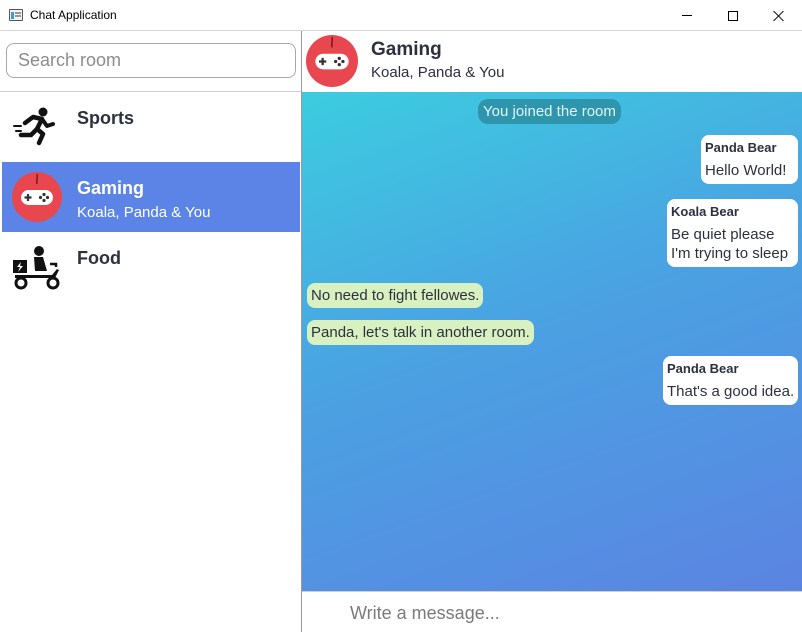 This screenshot has height=632, width=802. Describe the element at coordinates (99, 258) in the screenshot. I see `room-name: Food` at that location.